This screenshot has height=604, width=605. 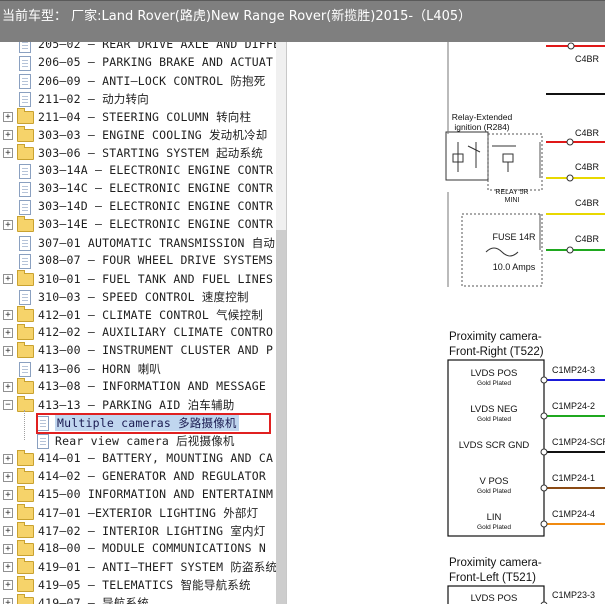 What do you see at coordinates (482, 117) in the screenshot?
I see `relay-title-1: Relay-Extended` at bounding box center [482, 117].